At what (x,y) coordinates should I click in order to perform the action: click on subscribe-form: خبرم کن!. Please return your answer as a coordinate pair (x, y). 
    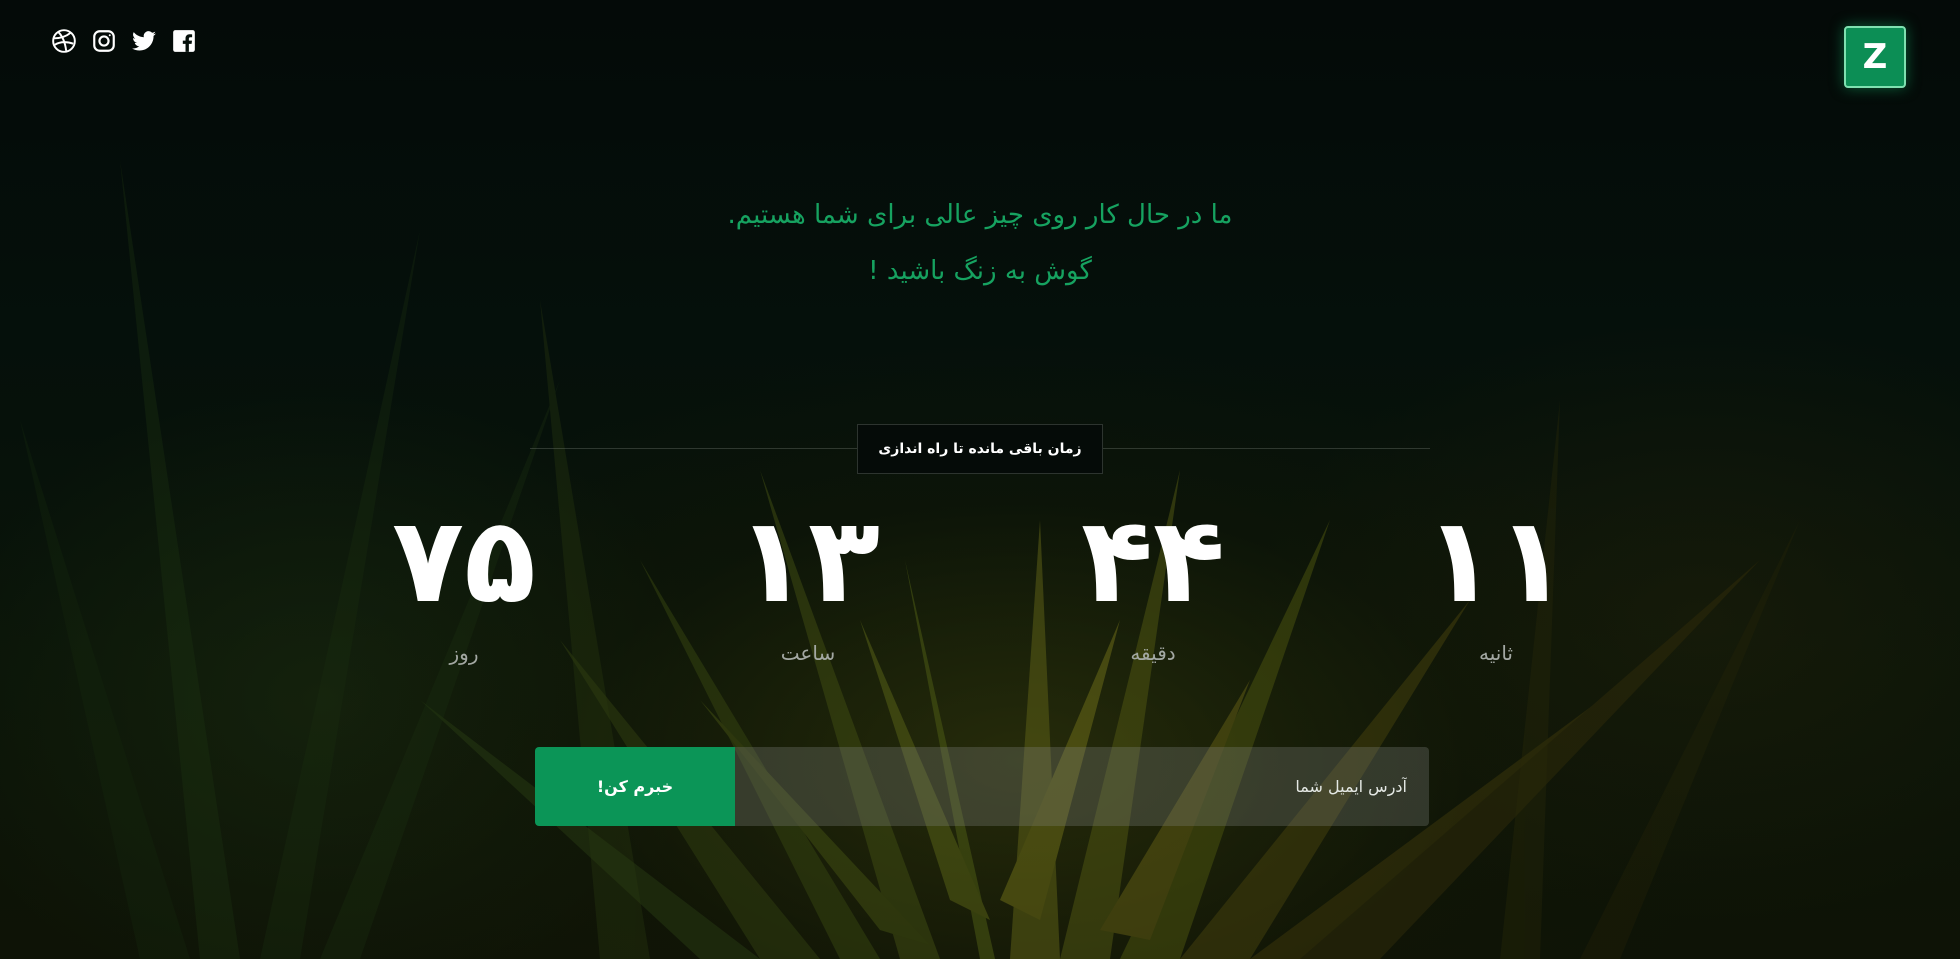
    Looking at the image, I should click on (982, 786).